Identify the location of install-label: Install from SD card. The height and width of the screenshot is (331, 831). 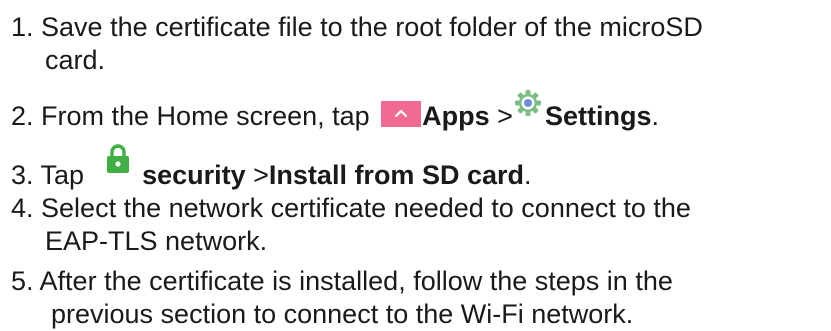
(396, 175).